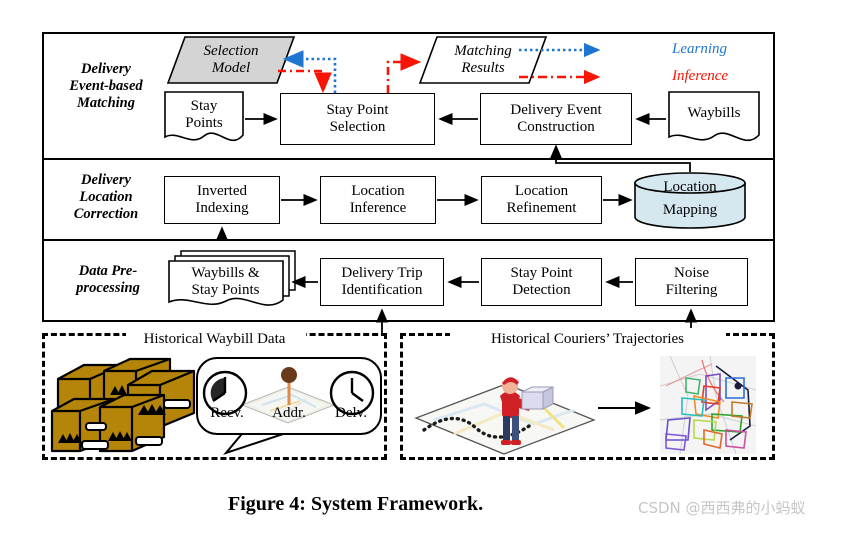  What do you see at coordinates (231, 59) in the screenshot?
I see `node-label: Selection Model` at bounding box center [231, 59].